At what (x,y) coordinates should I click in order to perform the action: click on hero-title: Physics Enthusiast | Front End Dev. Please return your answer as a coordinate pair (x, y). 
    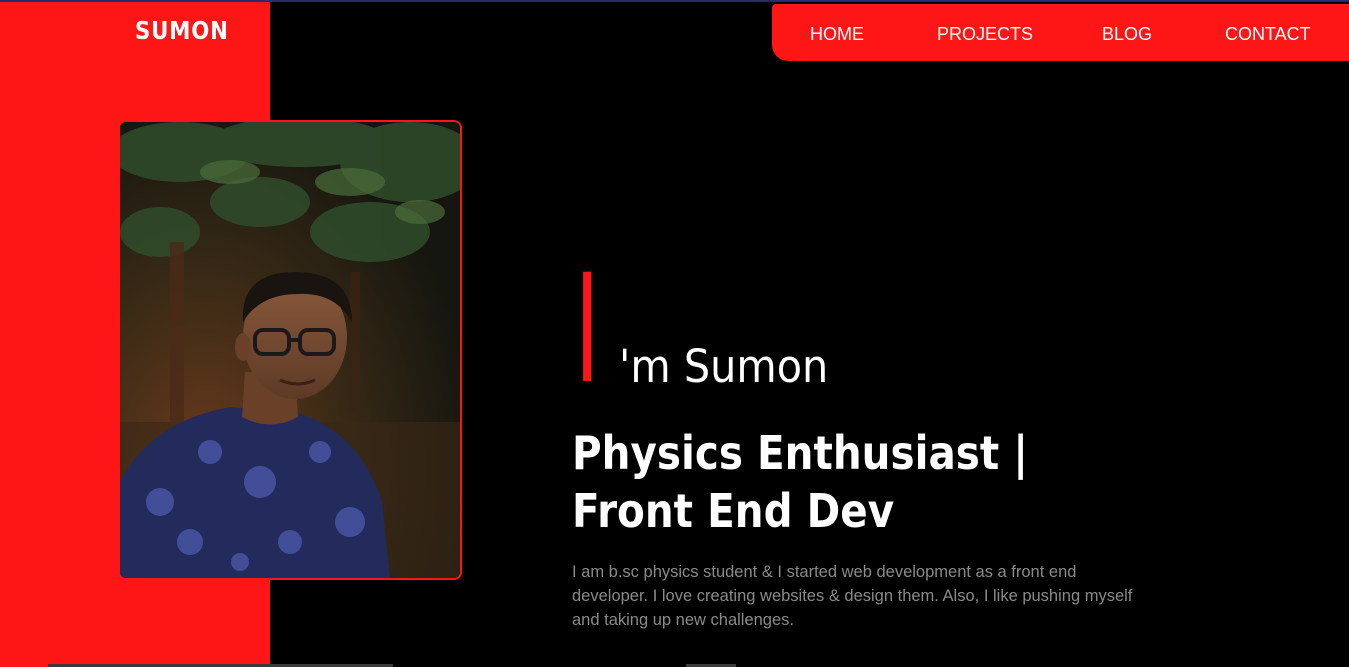
    Looking at the image, I should click on (800, 482).